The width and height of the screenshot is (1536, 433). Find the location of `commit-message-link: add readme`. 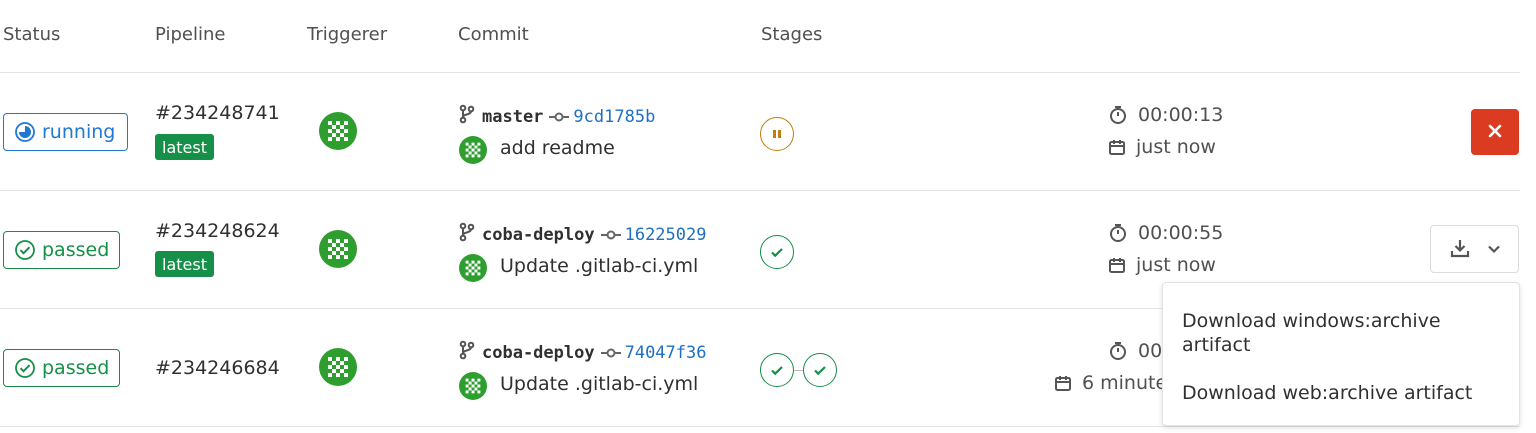

commit-message-link: add readme is located at coordinates (557, 148).